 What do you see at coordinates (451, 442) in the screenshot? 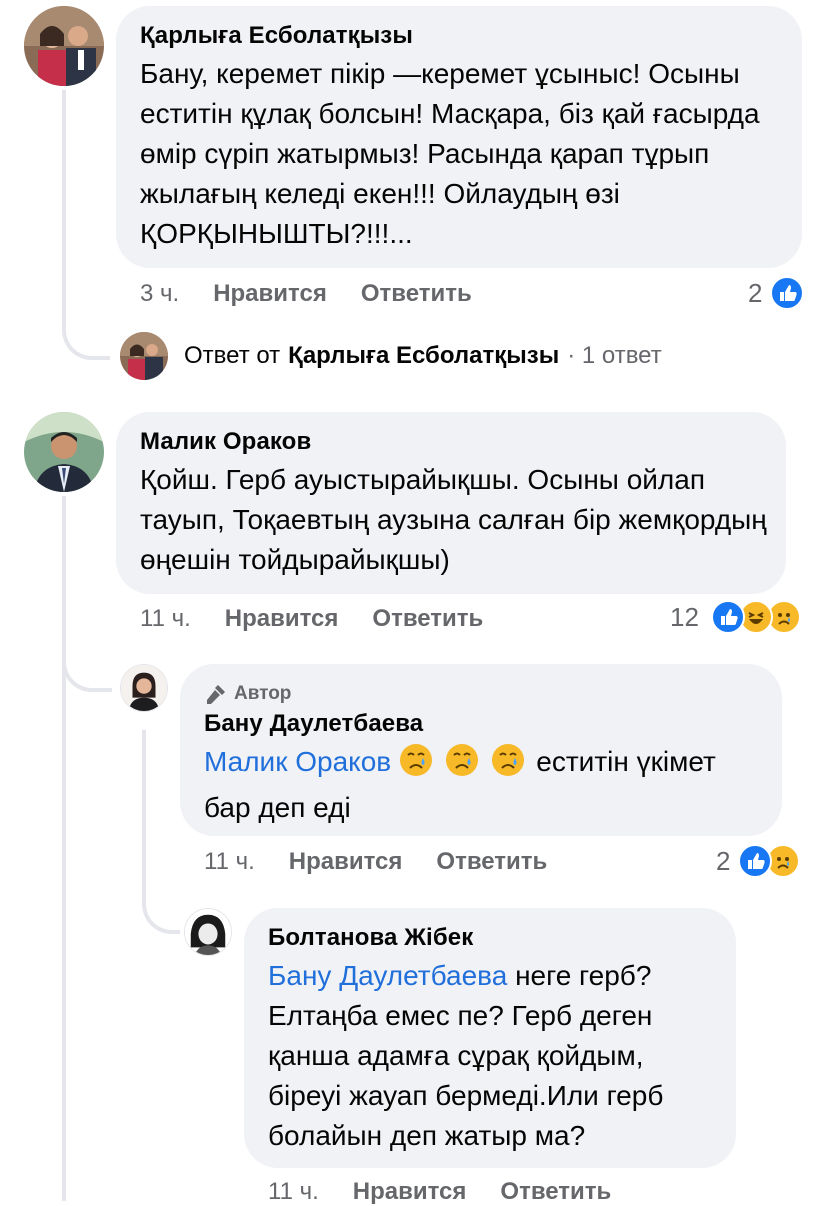
I see `comment-author: Малик Ораков` at bounding box center [451, 442].